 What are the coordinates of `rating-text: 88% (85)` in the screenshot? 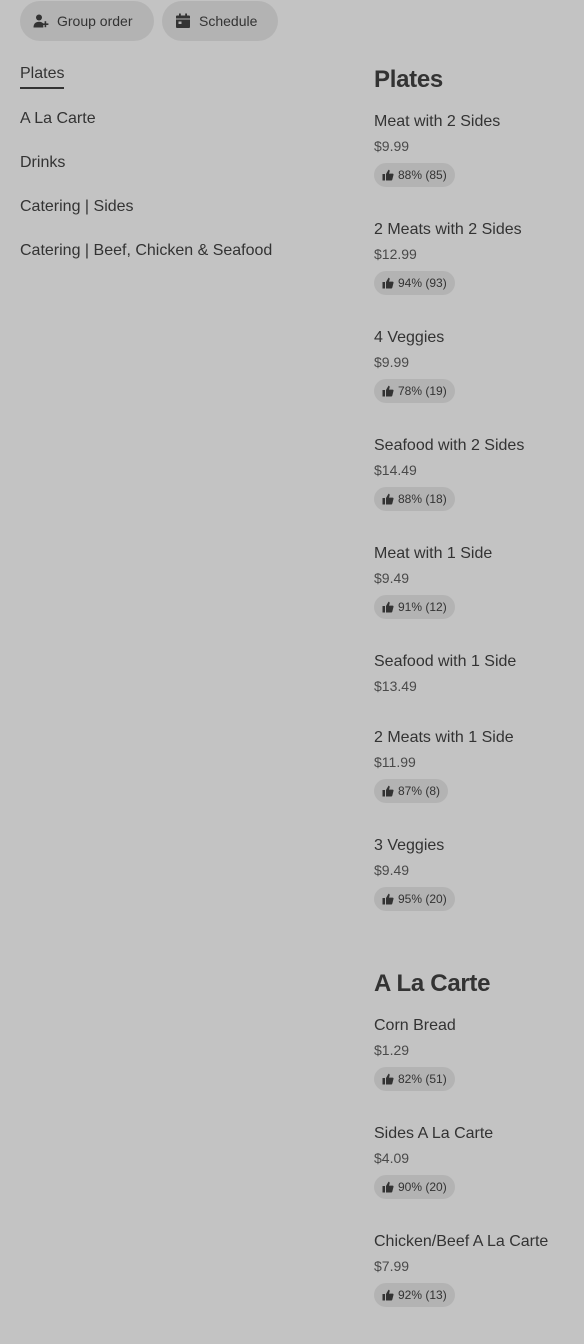 It's located at (422, 175).